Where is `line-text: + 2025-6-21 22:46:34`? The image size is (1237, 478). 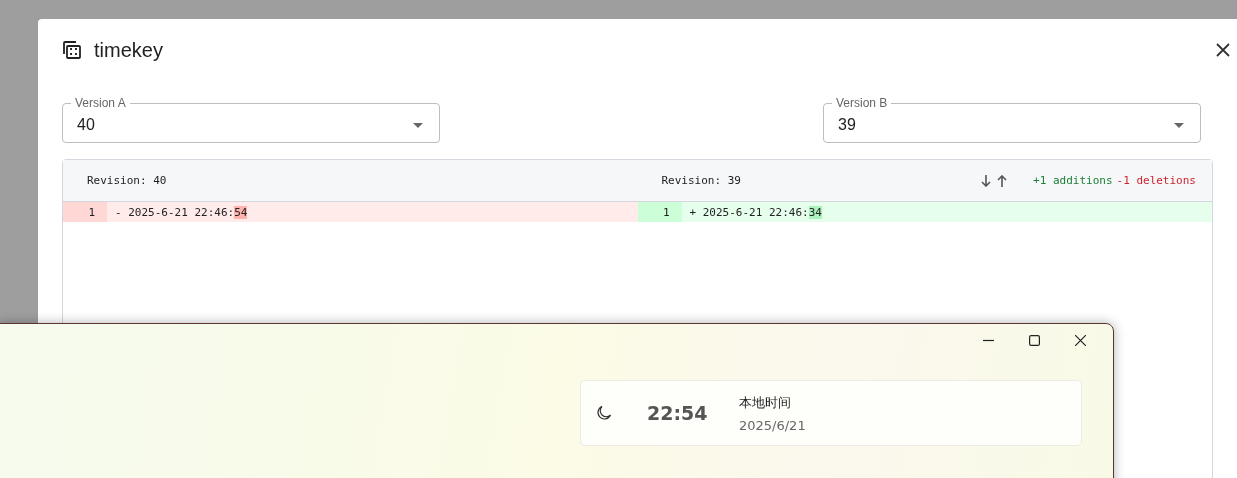
line-text: + 2025-6-21 22:46:34 is located at coordinates (755, 212).